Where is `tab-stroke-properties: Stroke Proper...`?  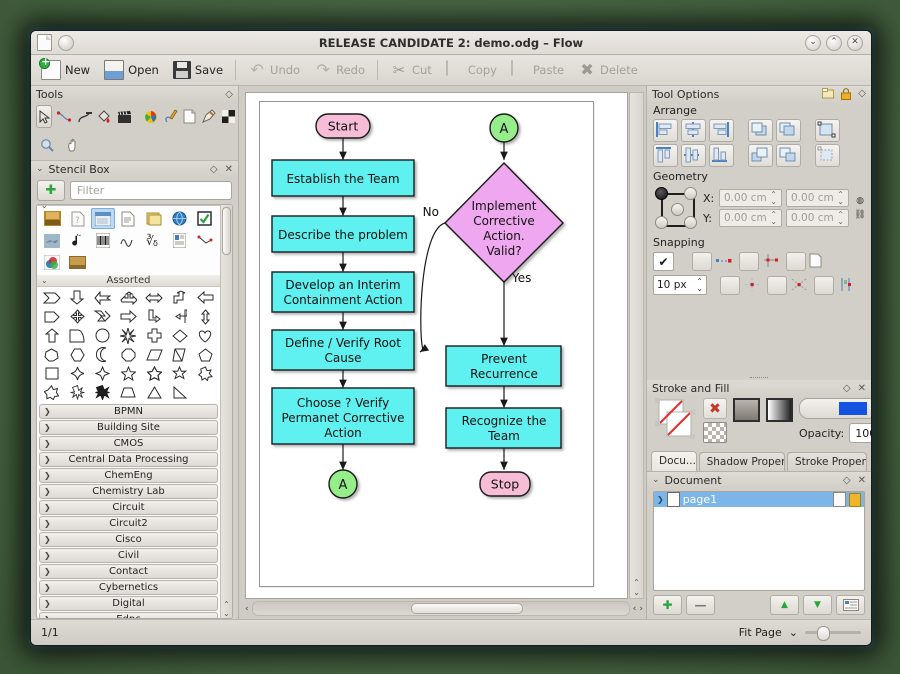 tab-stroke-properties: Stroke Proper... is located at coordinates (826, 461).